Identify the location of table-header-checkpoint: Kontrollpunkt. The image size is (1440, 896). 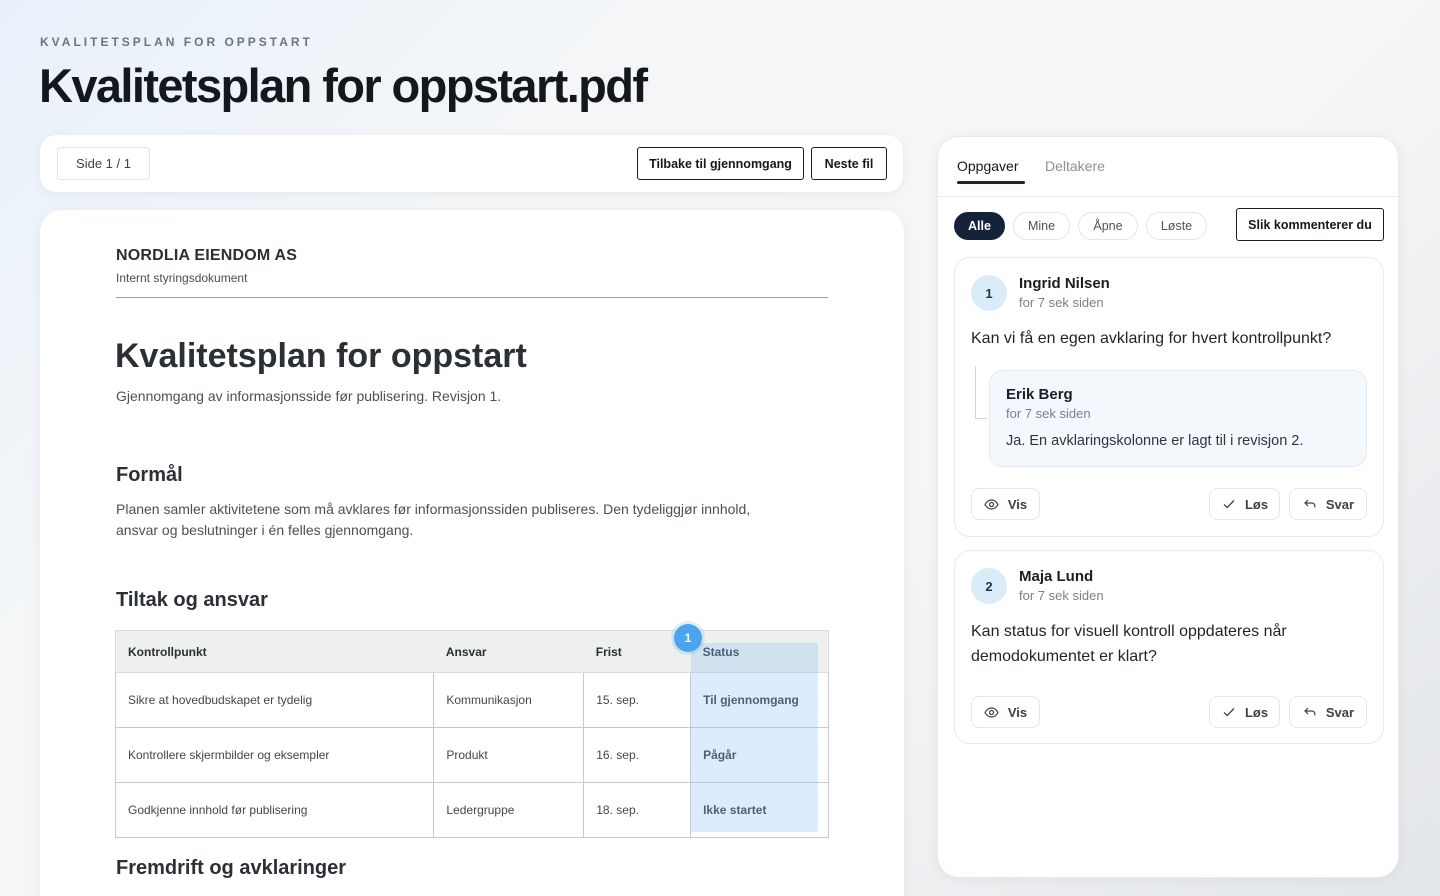
(274, 651).